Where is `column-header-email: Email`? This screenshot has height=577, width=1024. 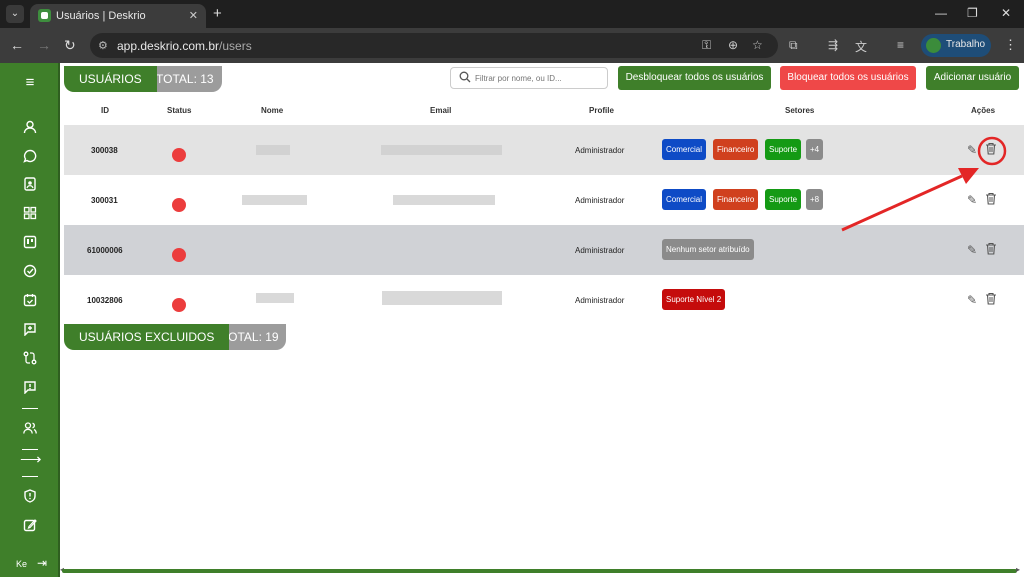
column-header-email: Email is located at coordinates (441, 110).